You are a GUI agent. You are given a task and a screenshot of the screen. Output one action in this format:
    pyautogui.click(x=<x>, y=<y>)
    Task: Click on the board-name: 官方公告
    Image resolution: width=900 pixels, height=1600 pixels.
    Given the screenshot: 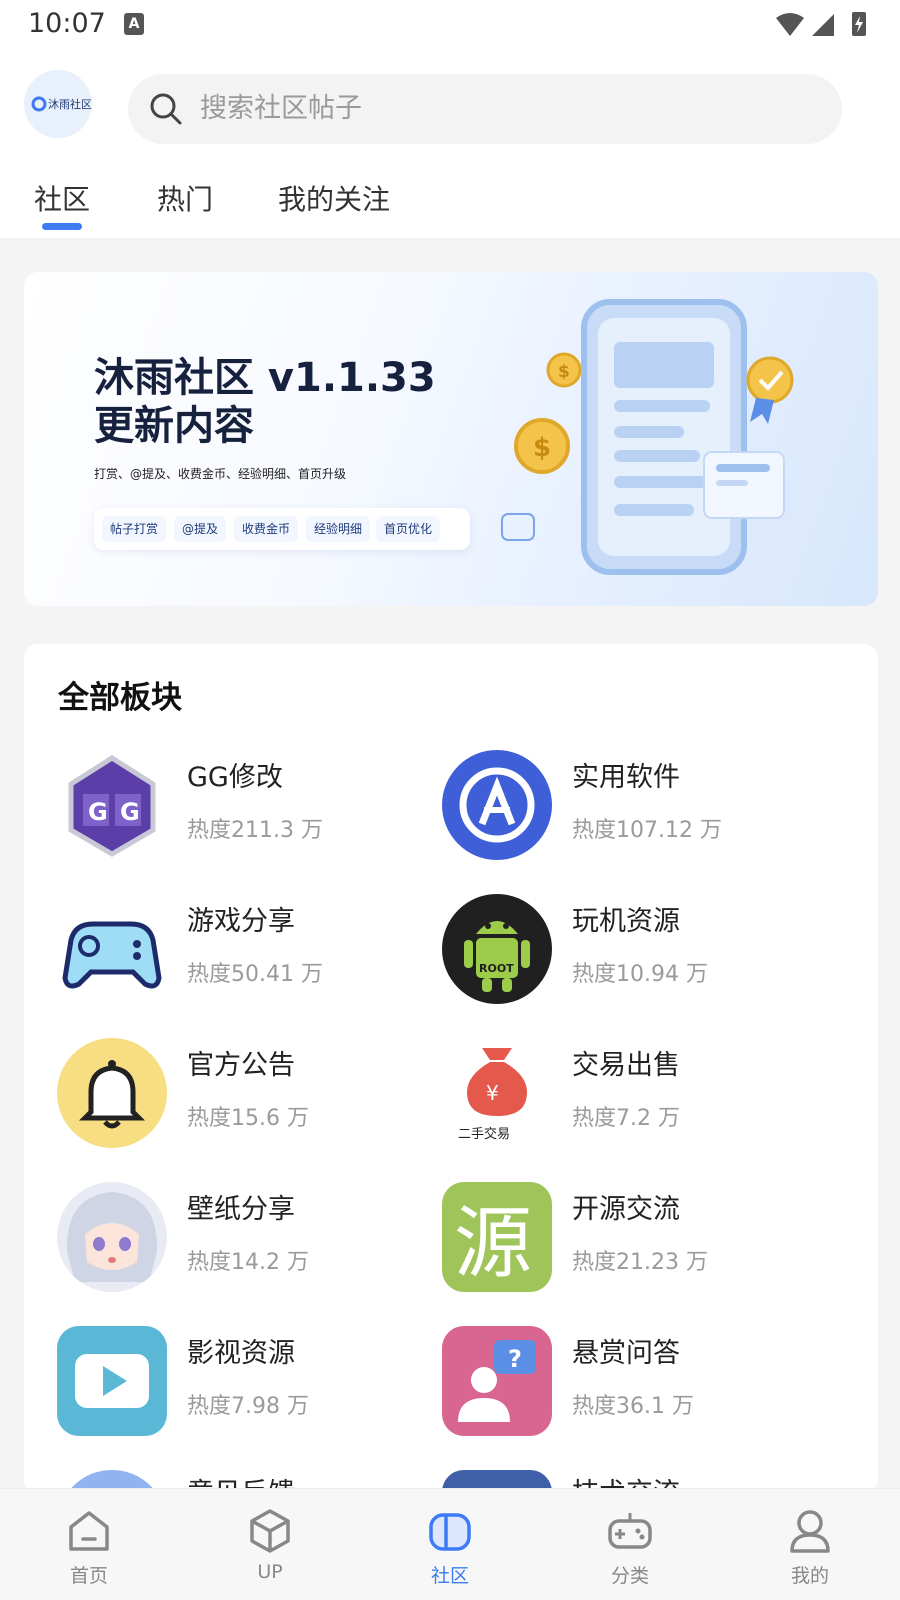 What is the action you would take?
    pyautogui.click(x=241, y=1065)
    